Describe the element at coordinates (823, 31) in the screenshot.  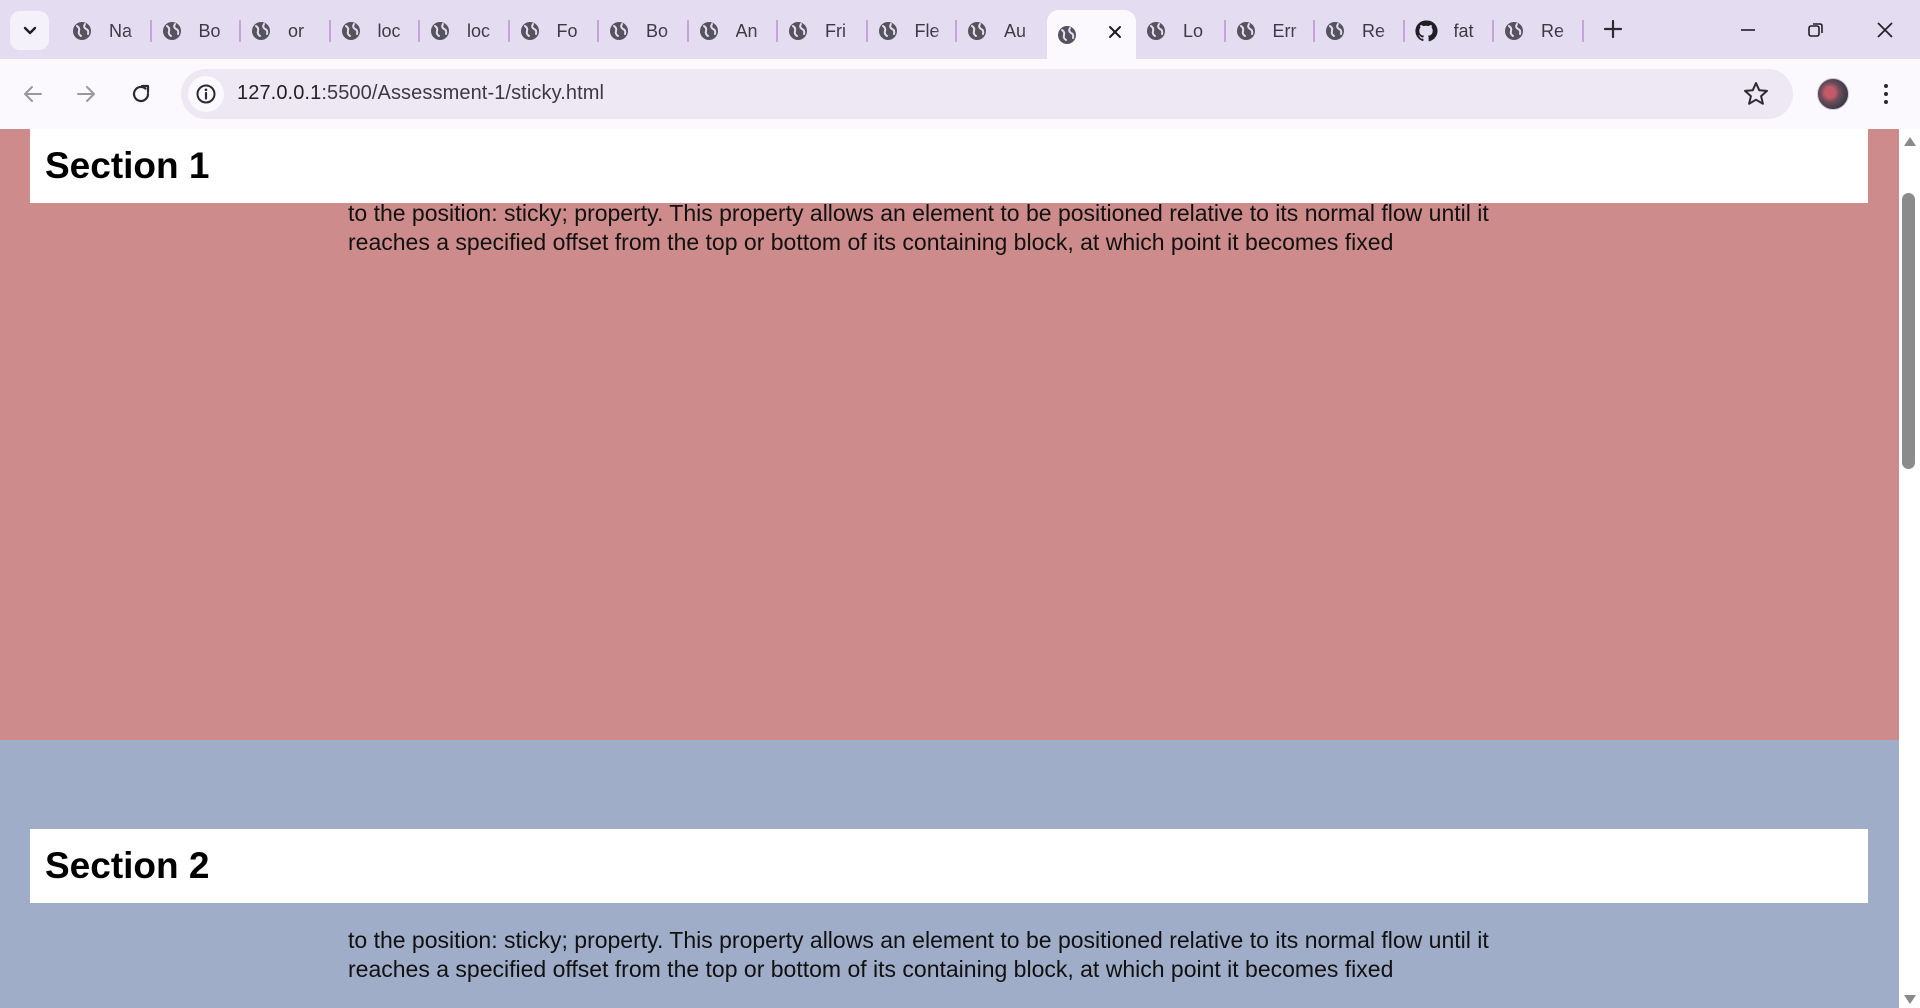
I see `tab: Fri` at that location.